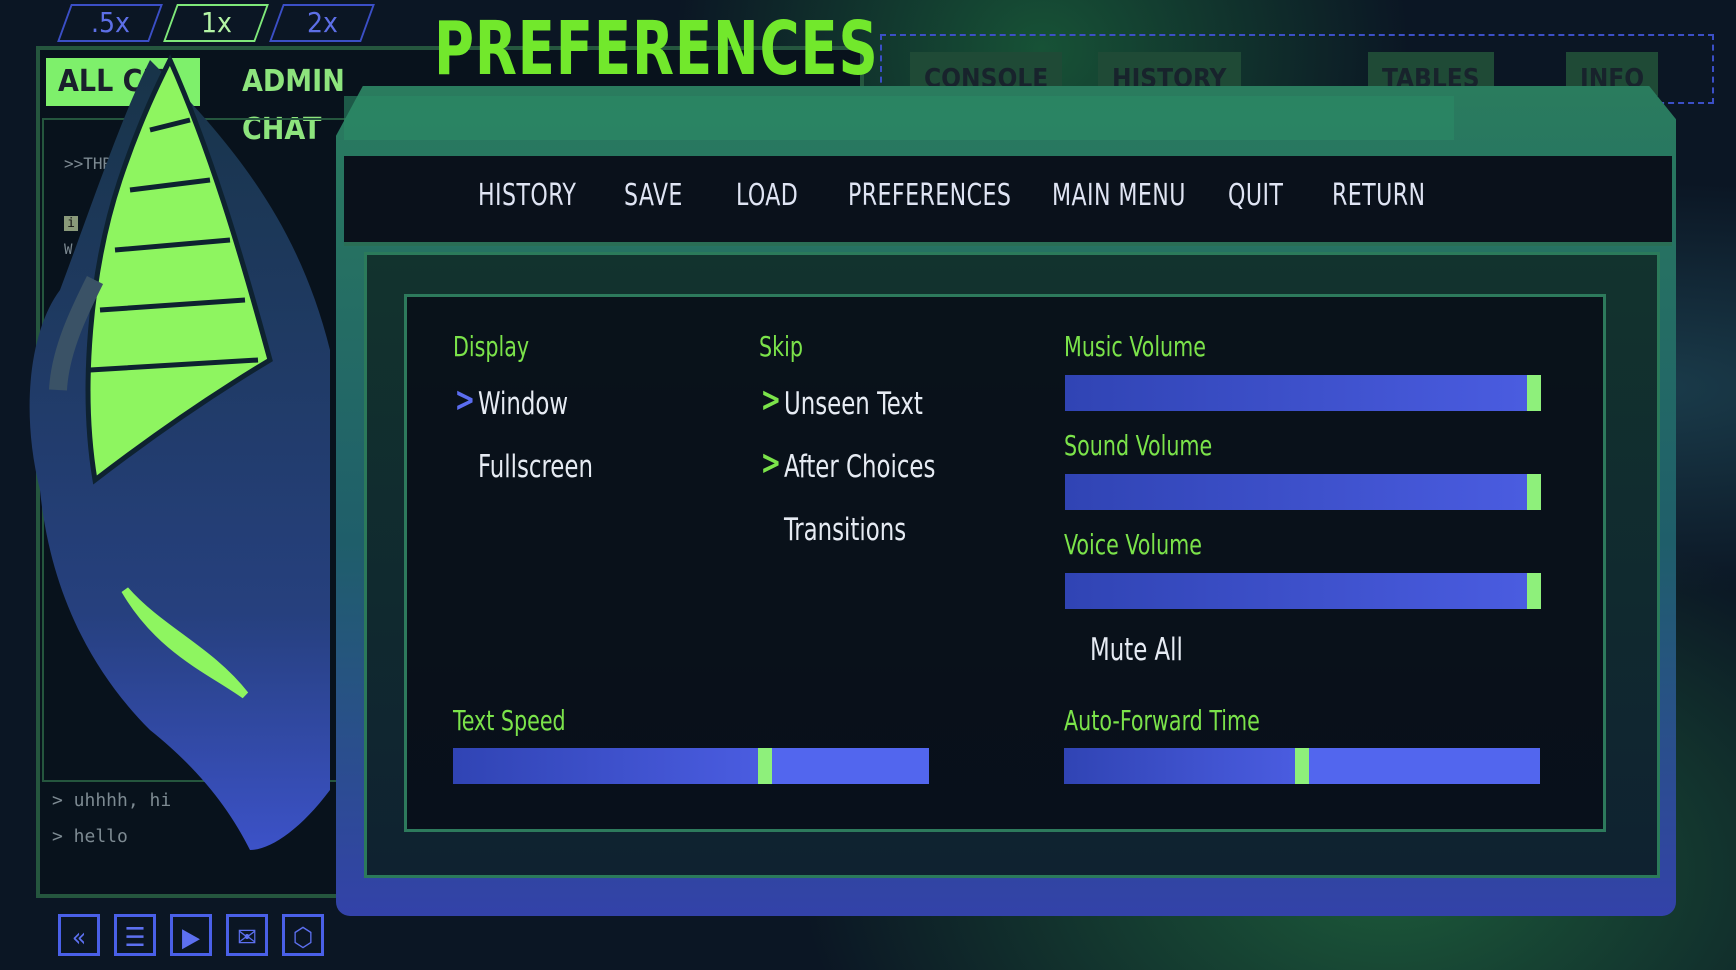  What do you see at coordinates (899, 118) in the screenshot?
I see `panel-ribbon` at bounding box center [899, 118].